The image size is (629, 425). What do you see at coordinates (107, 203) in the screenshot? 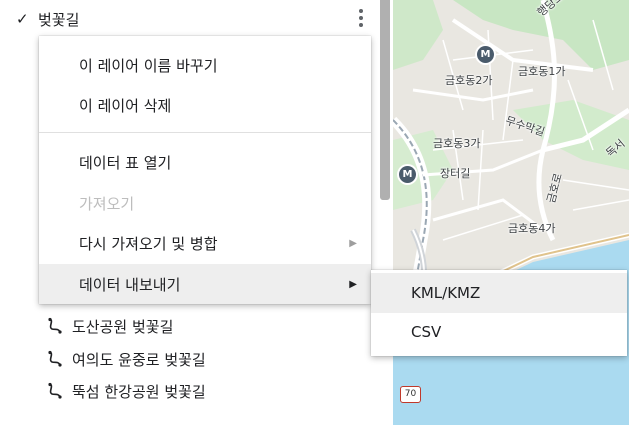
I see `menu-item-label: 가져오기` at bounding box center [107, 203].